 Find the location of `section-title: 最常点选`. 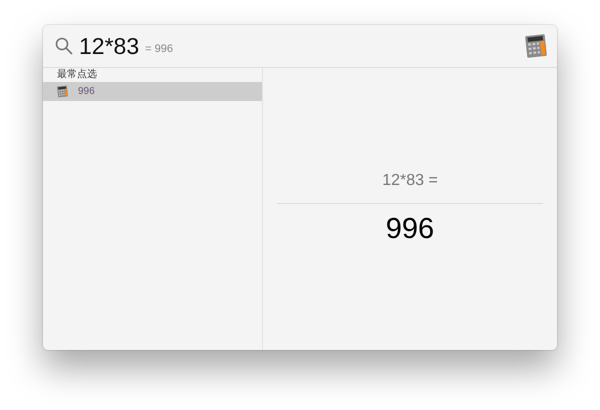

section-title: 最常点选 is located at coordinates (77, 75).